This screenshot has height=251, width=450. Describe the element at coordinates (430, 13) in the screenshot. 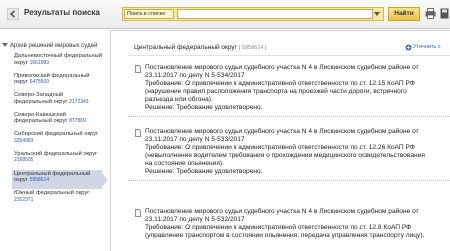

I see `print-icon` at that location.